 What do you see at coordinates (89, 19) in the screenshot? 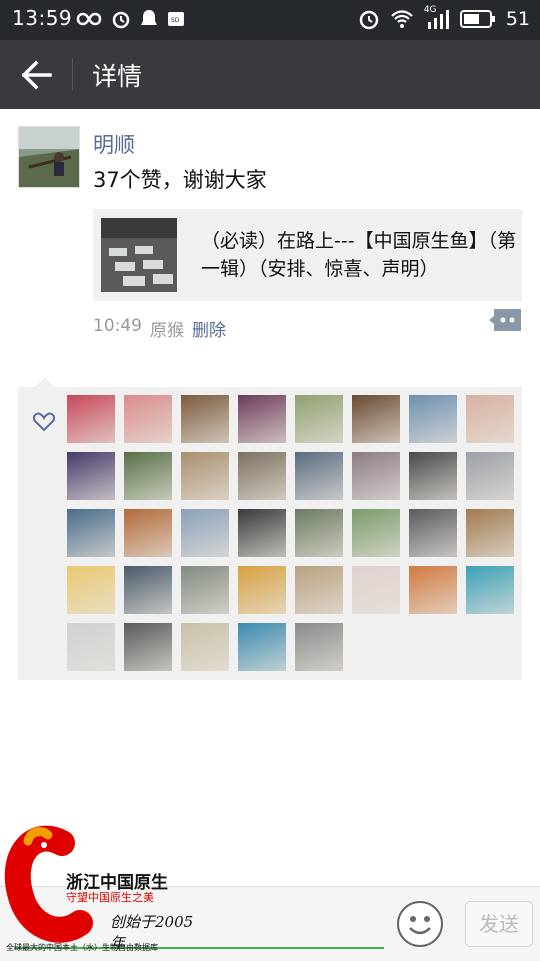
I see `infinity-icon` at bounding box center [89, 19].